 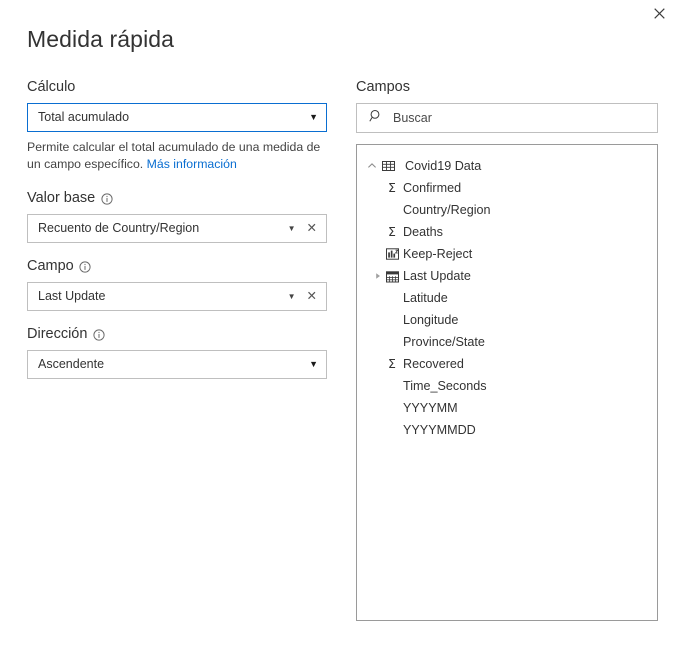 I want to click on search-icon, so click(x=376, y=118).